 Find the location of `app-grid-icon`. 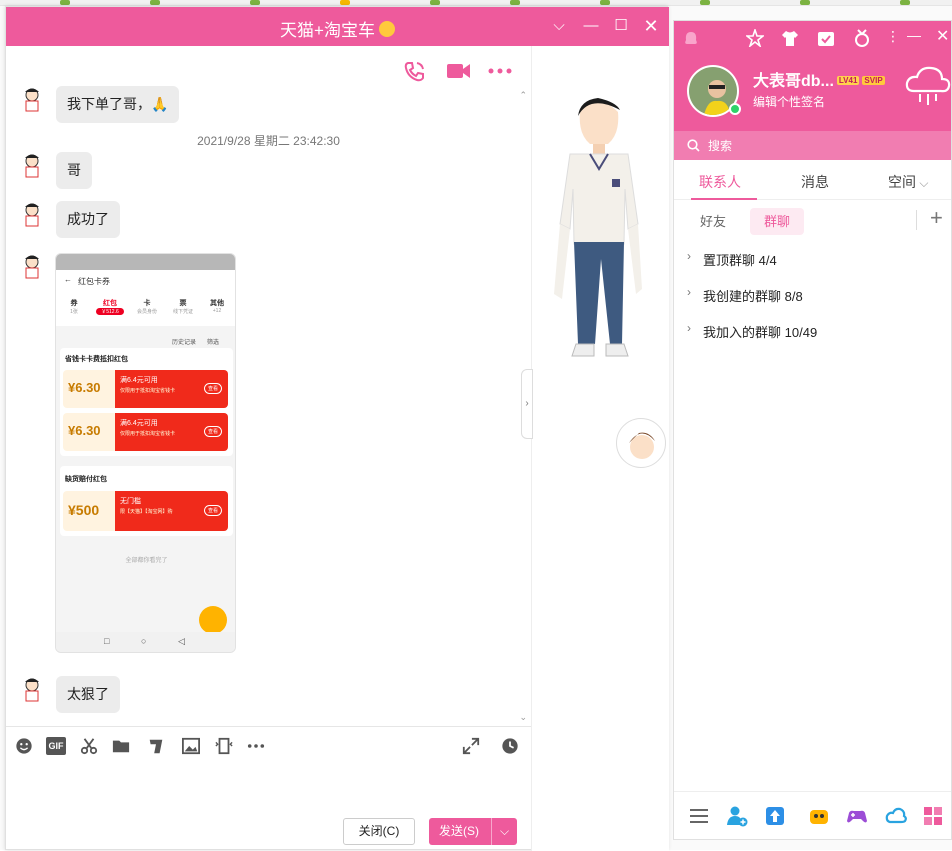

app-grid-icon is located at coordinates (933, 816).